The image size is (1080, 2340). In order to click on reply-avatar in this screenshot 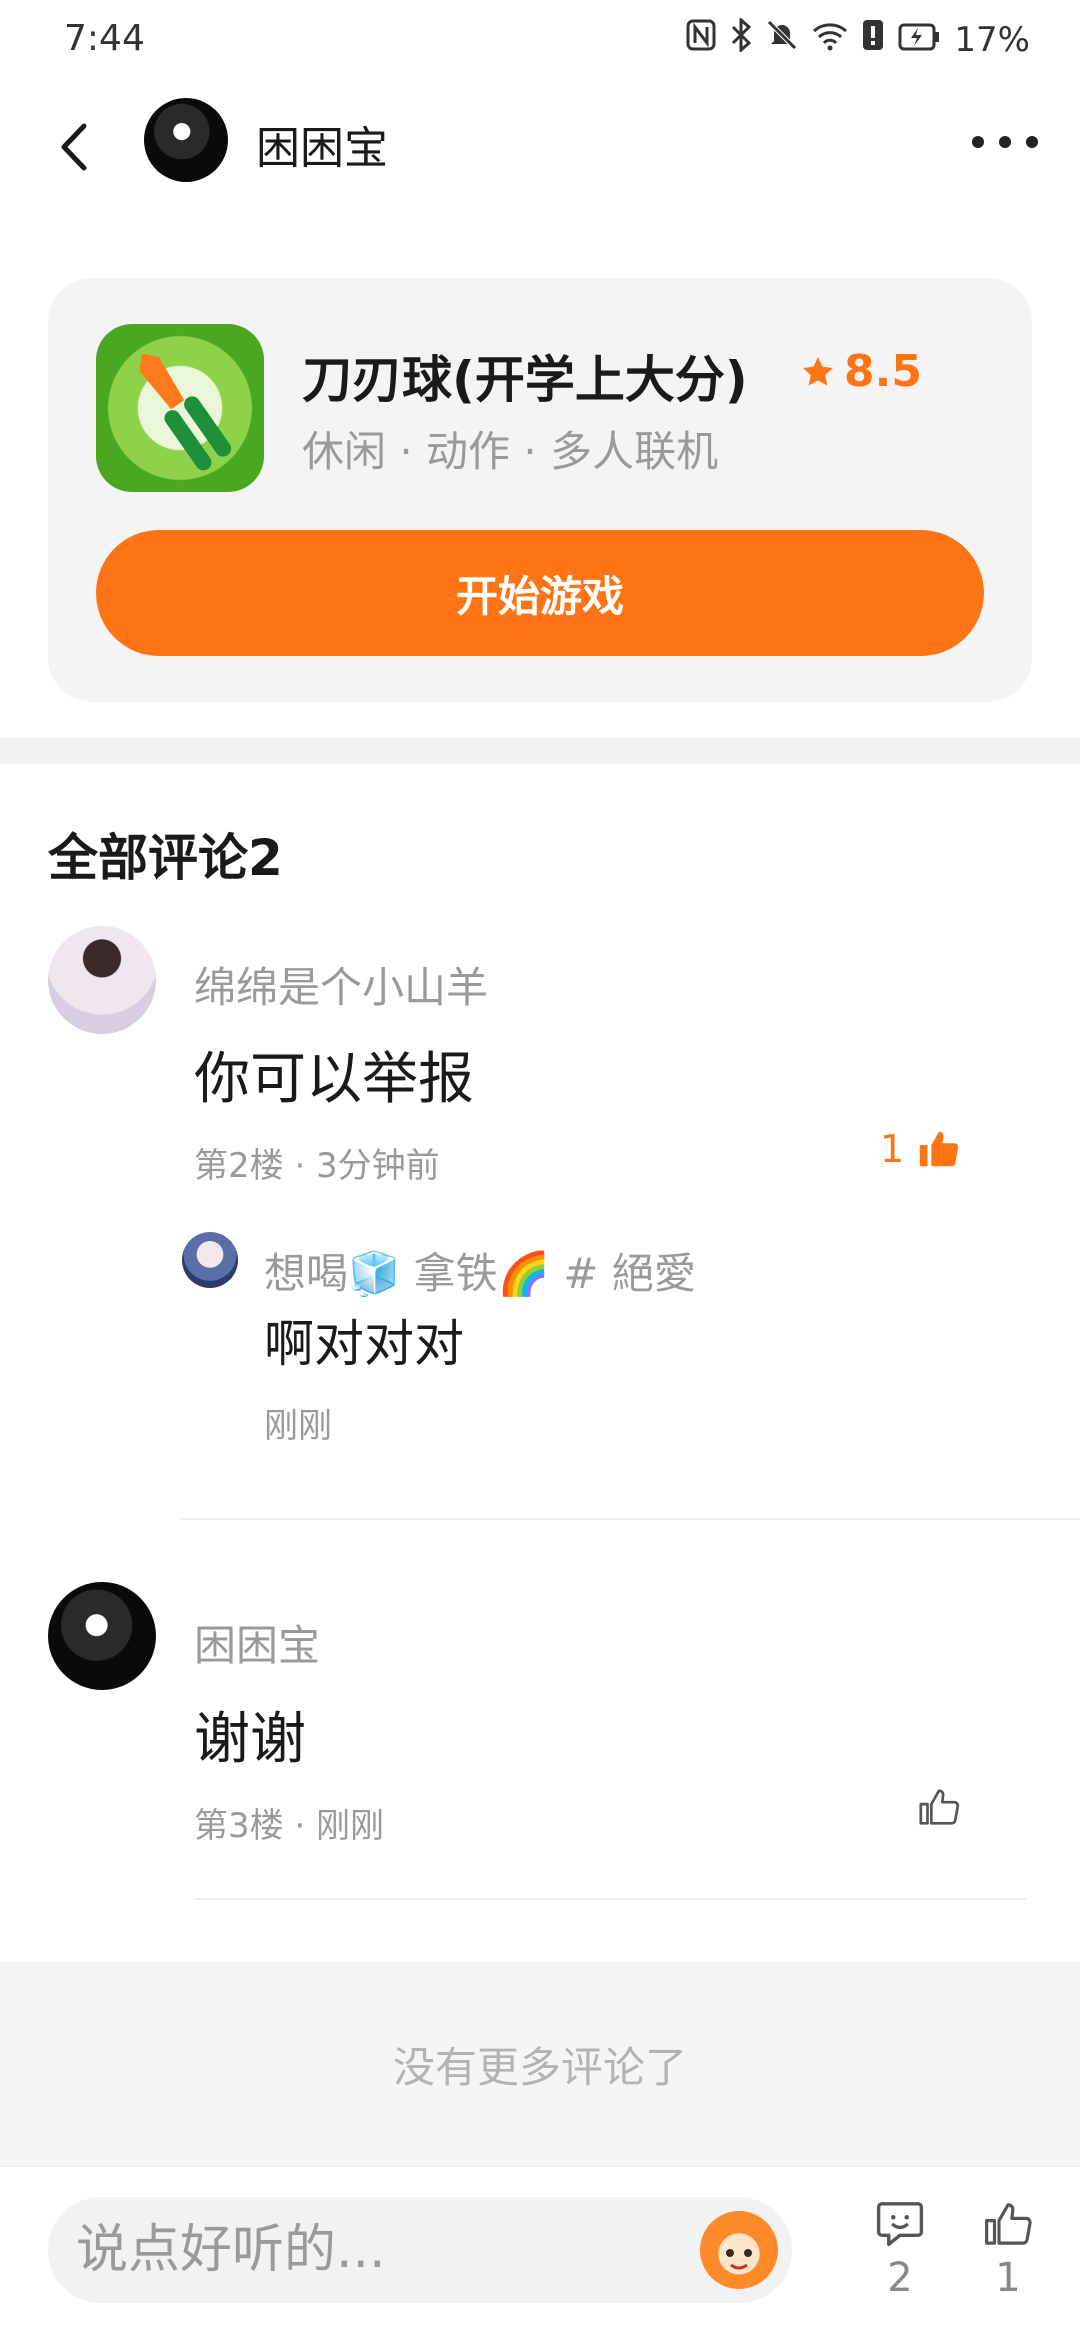, I will do `click(210, 1260)`.